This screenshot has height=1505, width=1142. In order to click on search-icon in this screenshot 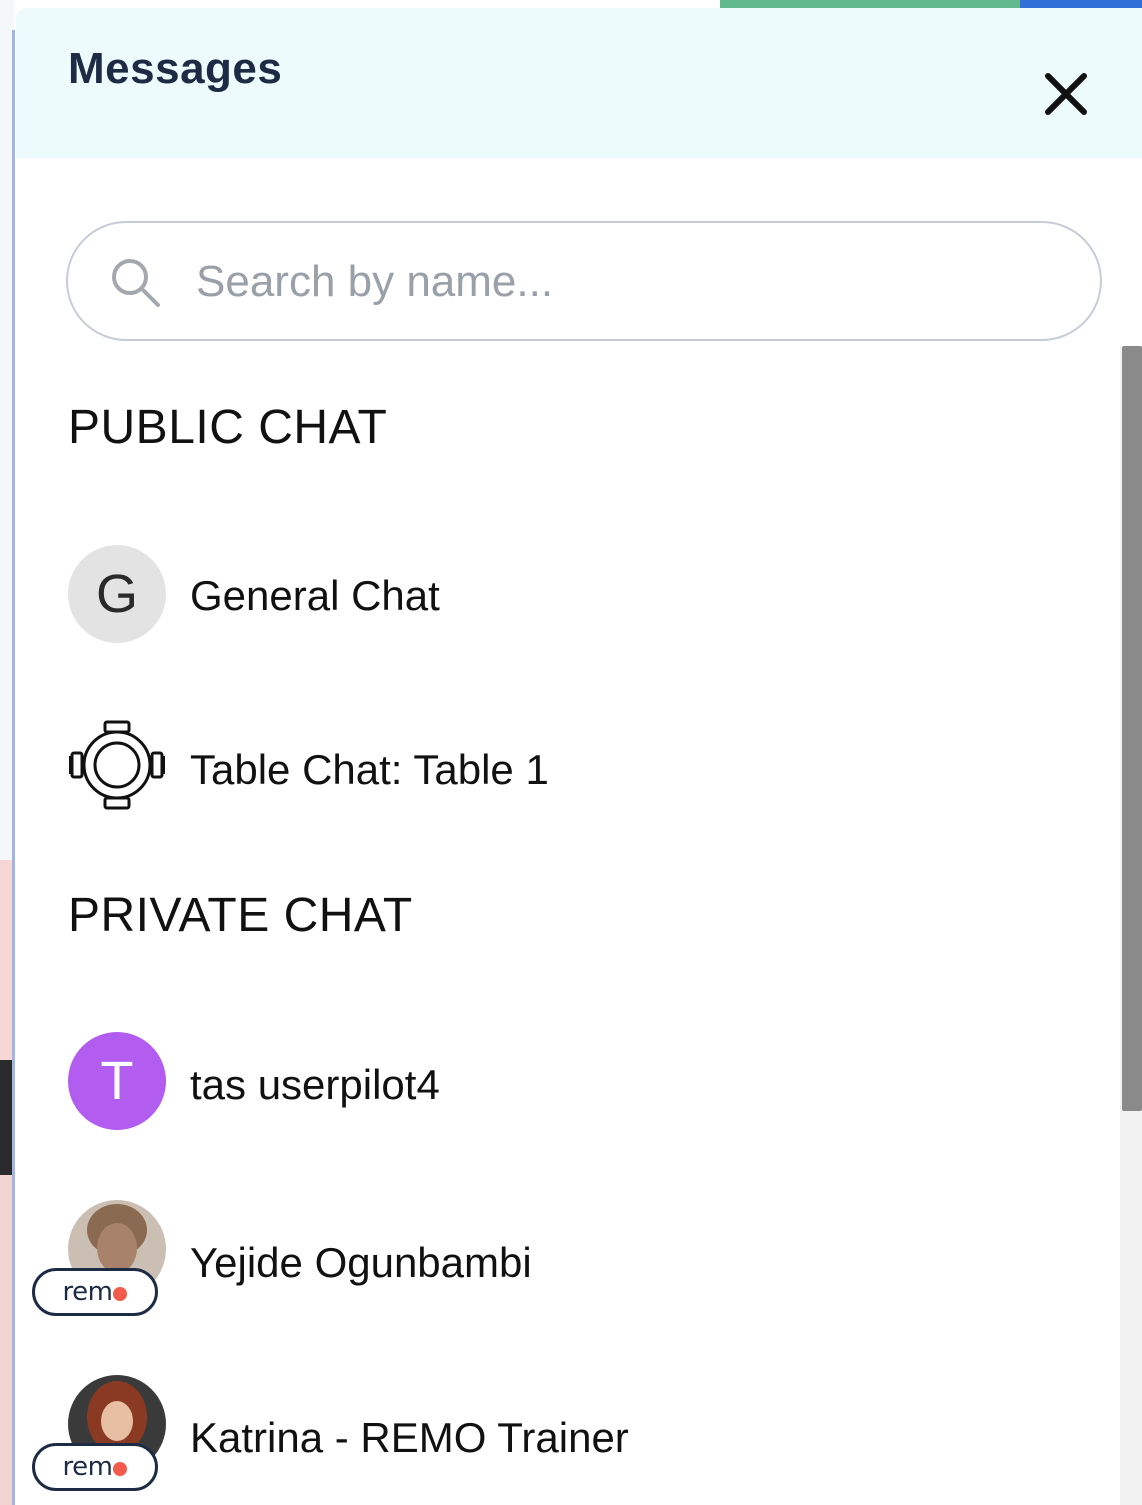, I will do `click(136, 283)`.